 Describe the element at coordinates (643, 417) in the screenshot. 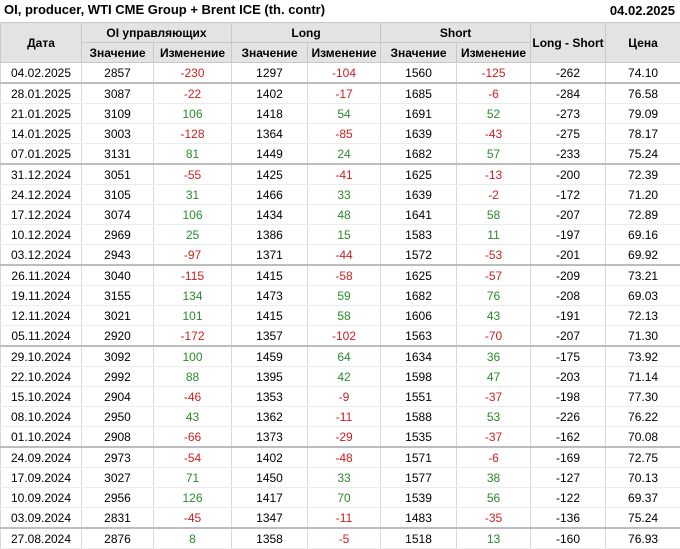

I see `cell-price: 76.22` at that location.